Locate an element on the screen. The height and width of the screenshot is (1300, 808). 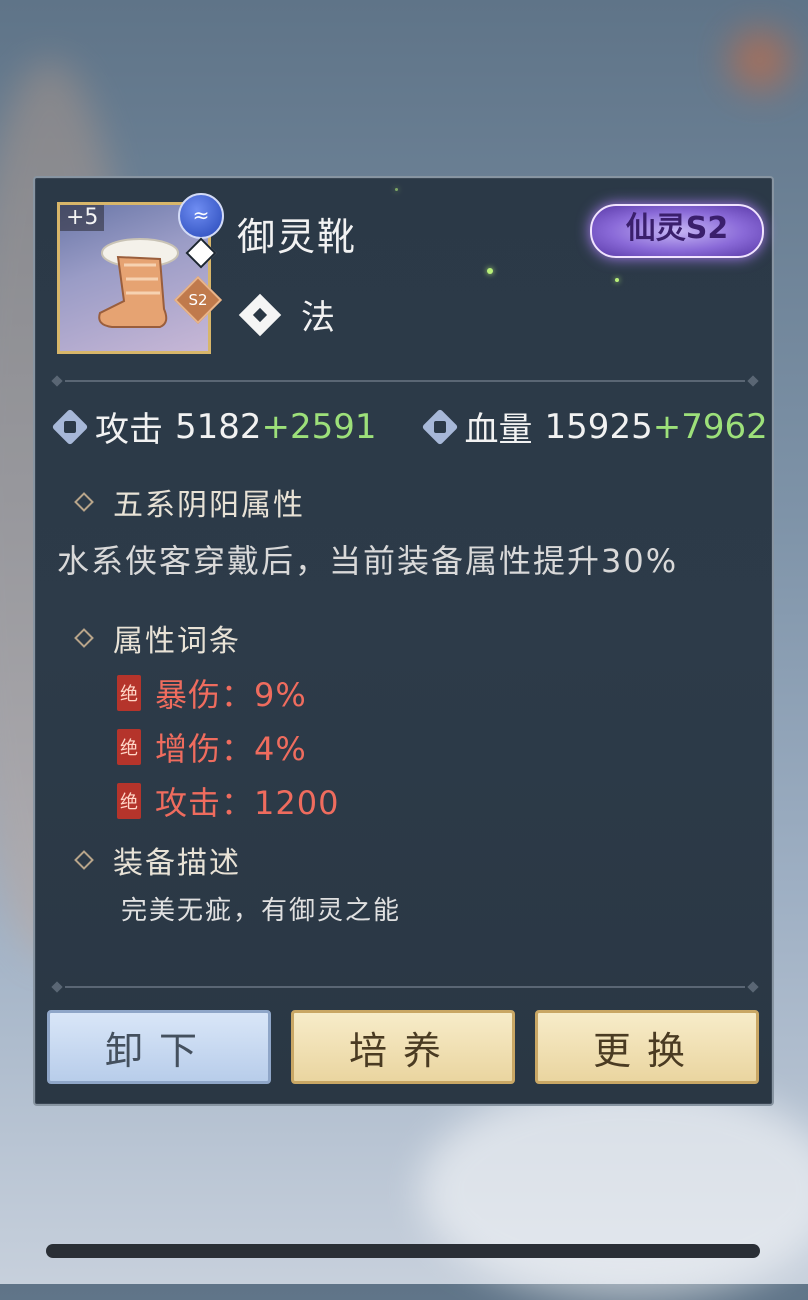
background-cloud is located at coordinates (614, 1190).